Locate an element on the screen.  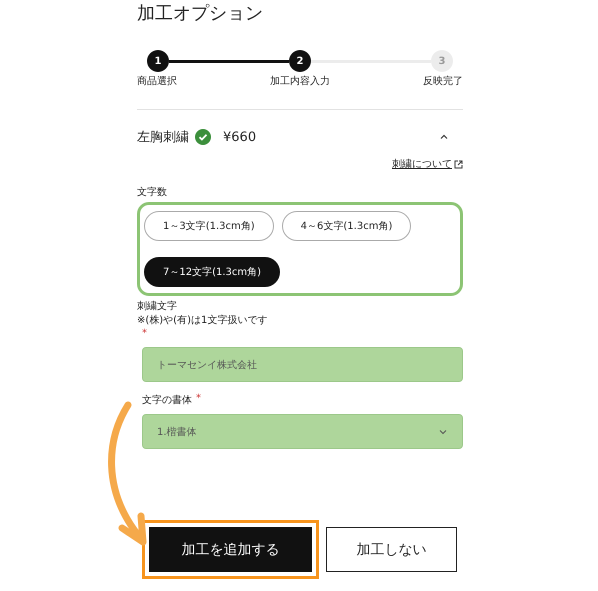
section-title: 左胸刺繍 is located at coordinates (163, 137).